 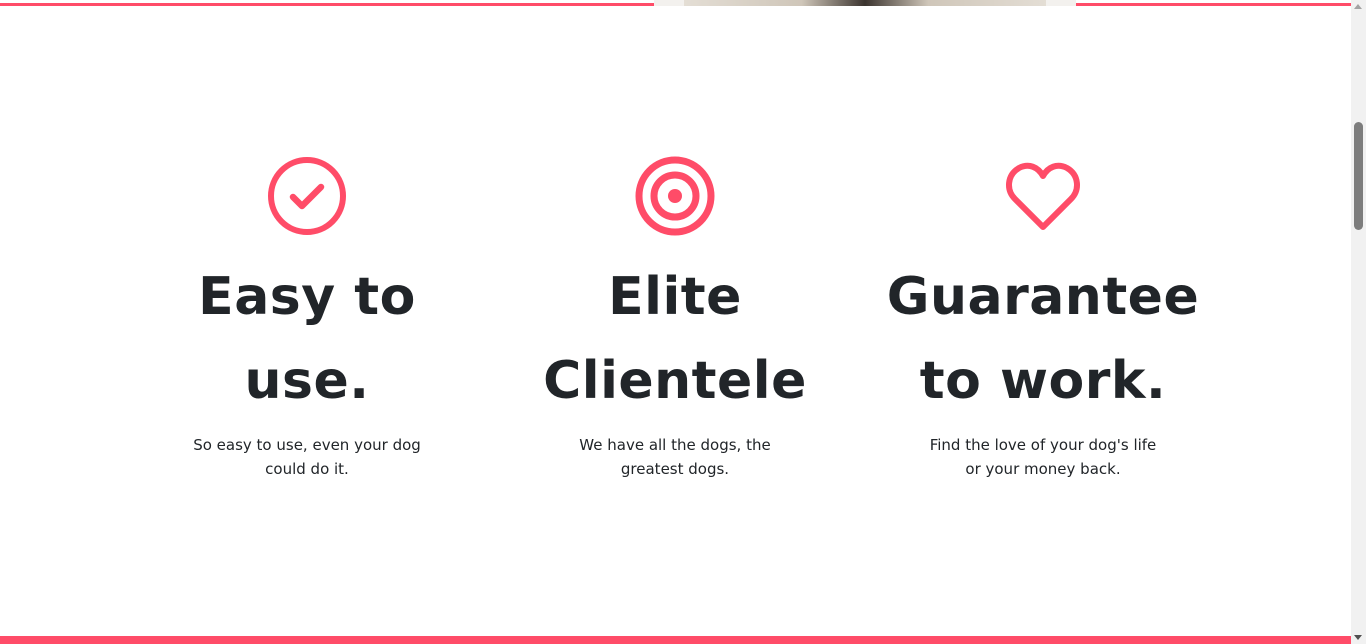 What do you see at coordinates (1358, 176) in the screenshot?
I see `scrollbar-thumb` at bounding box center [1358, 176].